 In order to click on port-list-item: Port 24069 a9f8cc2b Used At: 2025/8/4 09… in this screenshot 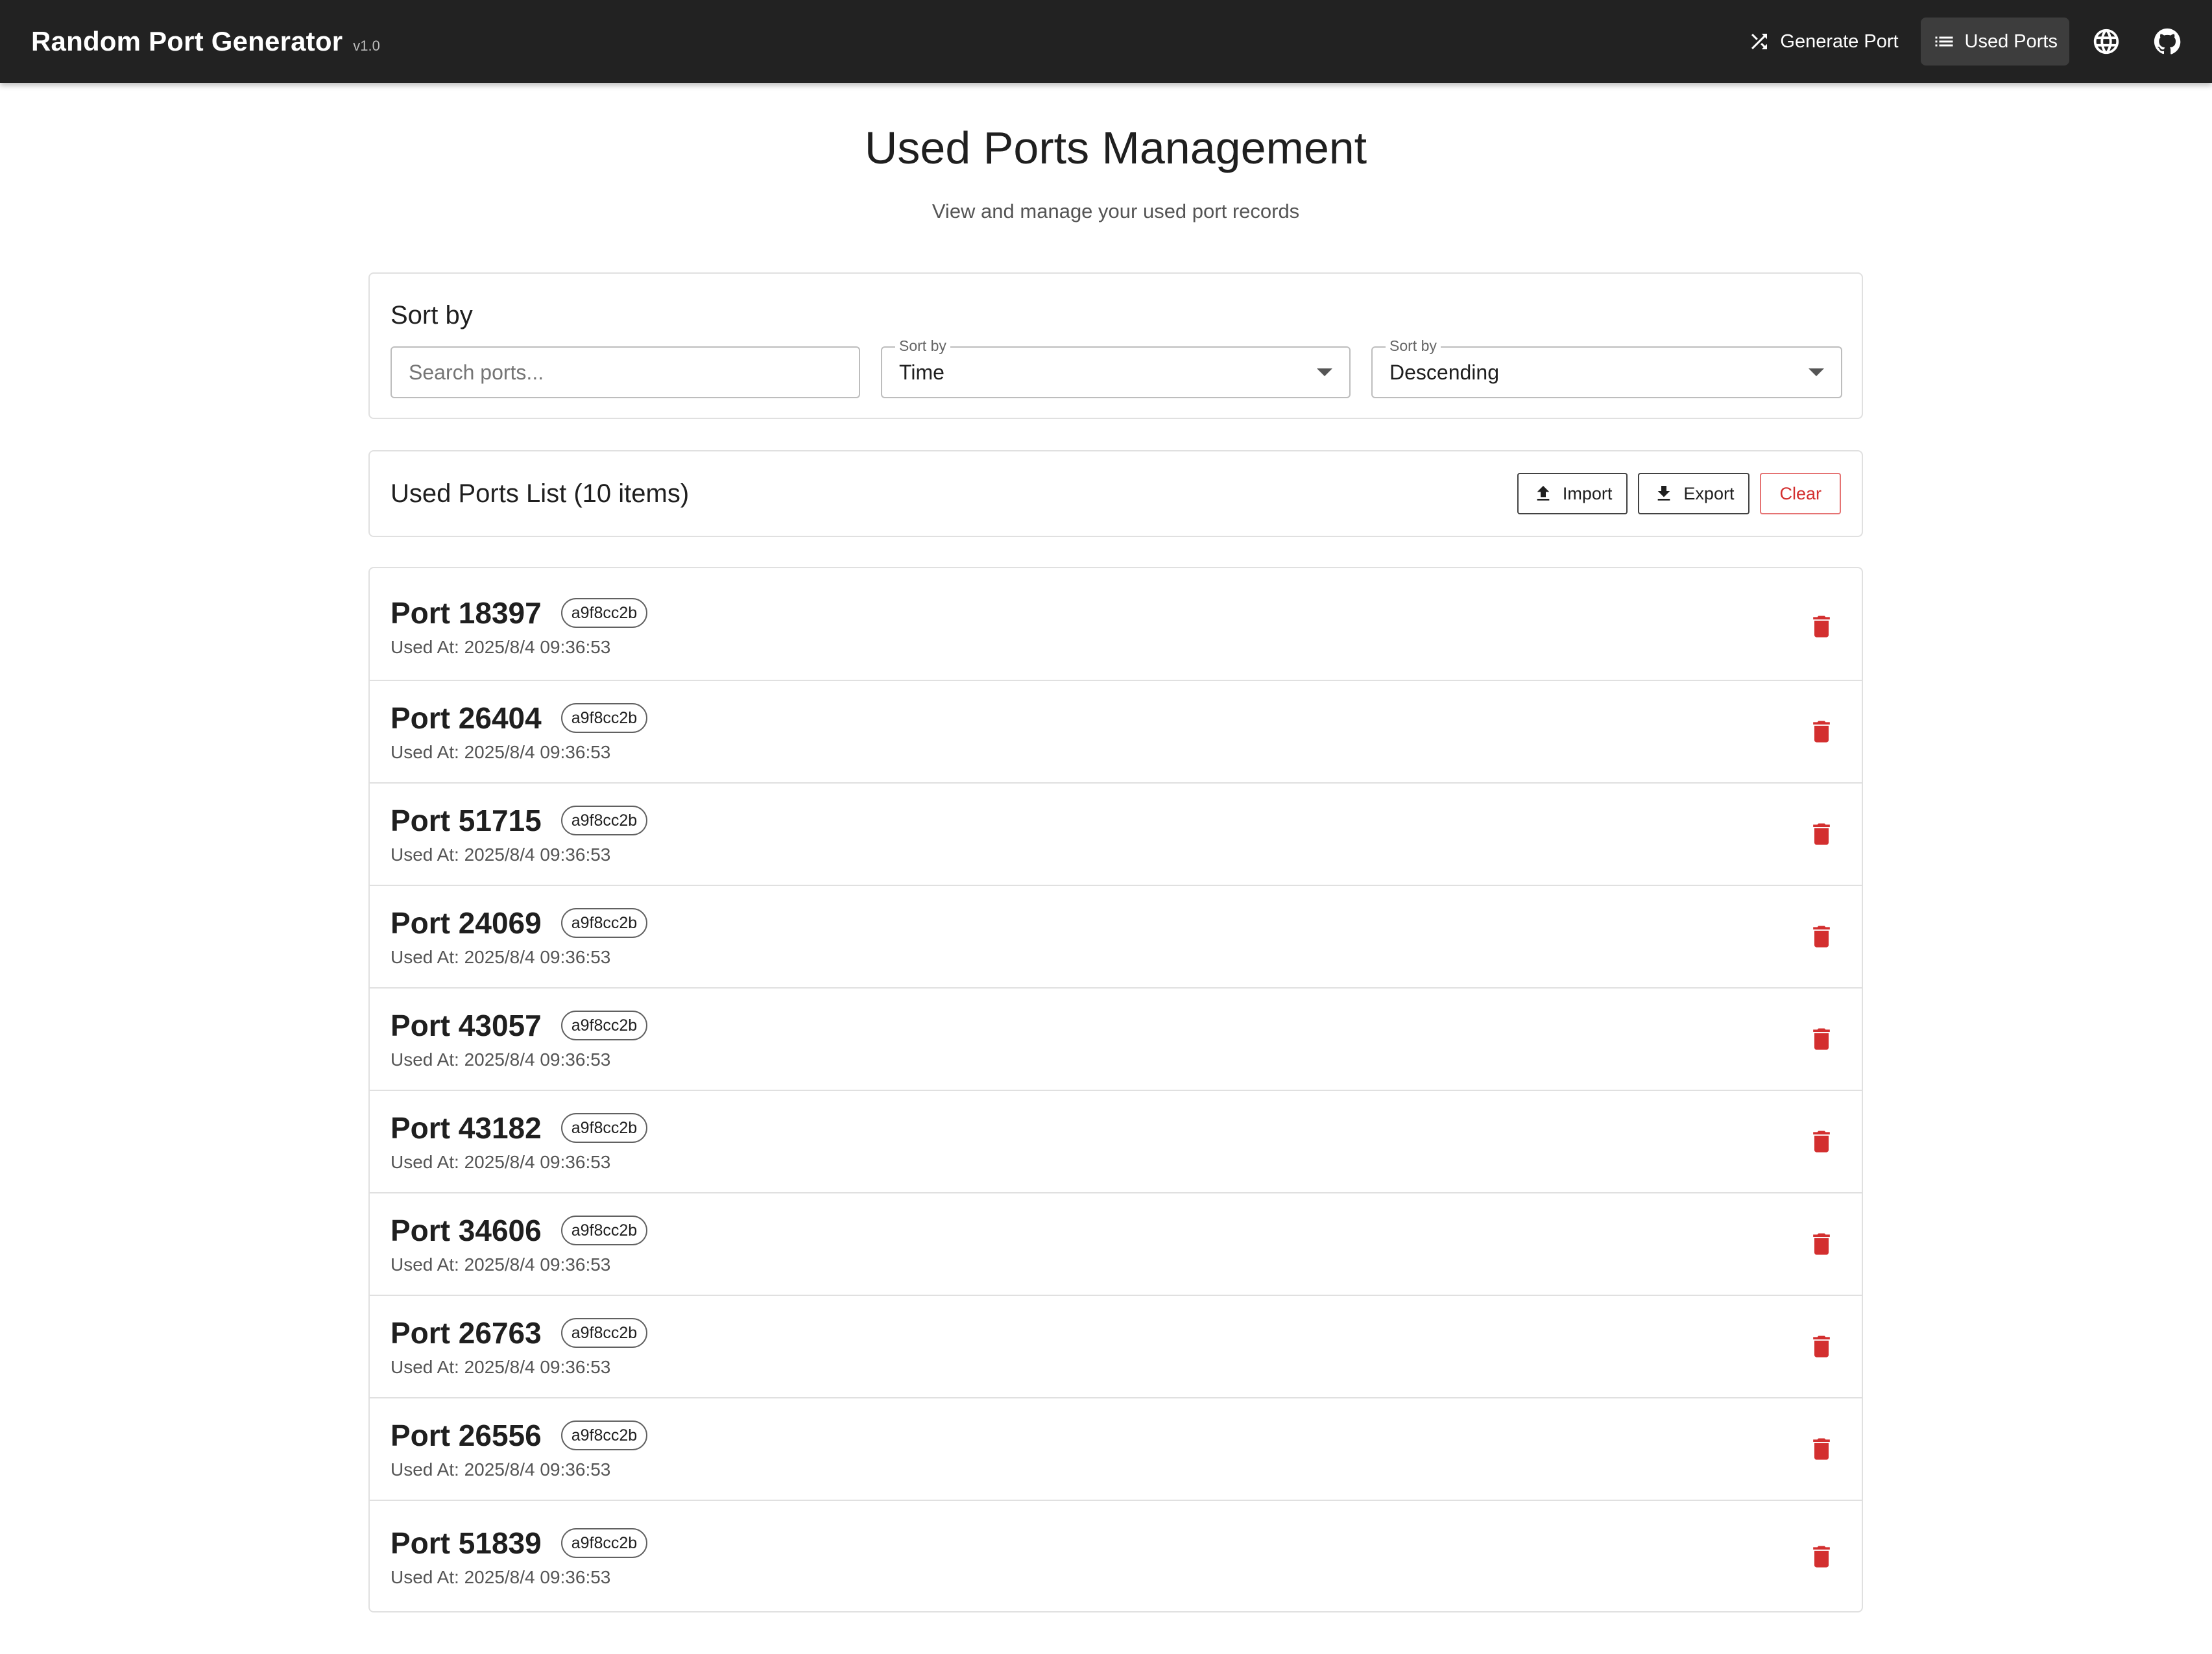, I will do `click(1116, 937)`.